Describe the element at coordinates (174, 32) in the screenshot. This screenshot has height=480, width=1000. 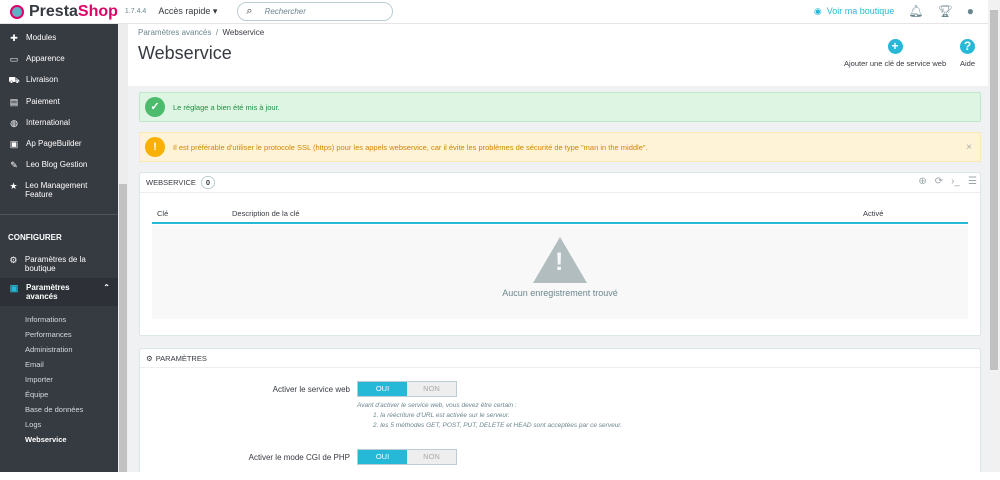
I see `breadcrumb-parent: Paramètres avancés` at that location.